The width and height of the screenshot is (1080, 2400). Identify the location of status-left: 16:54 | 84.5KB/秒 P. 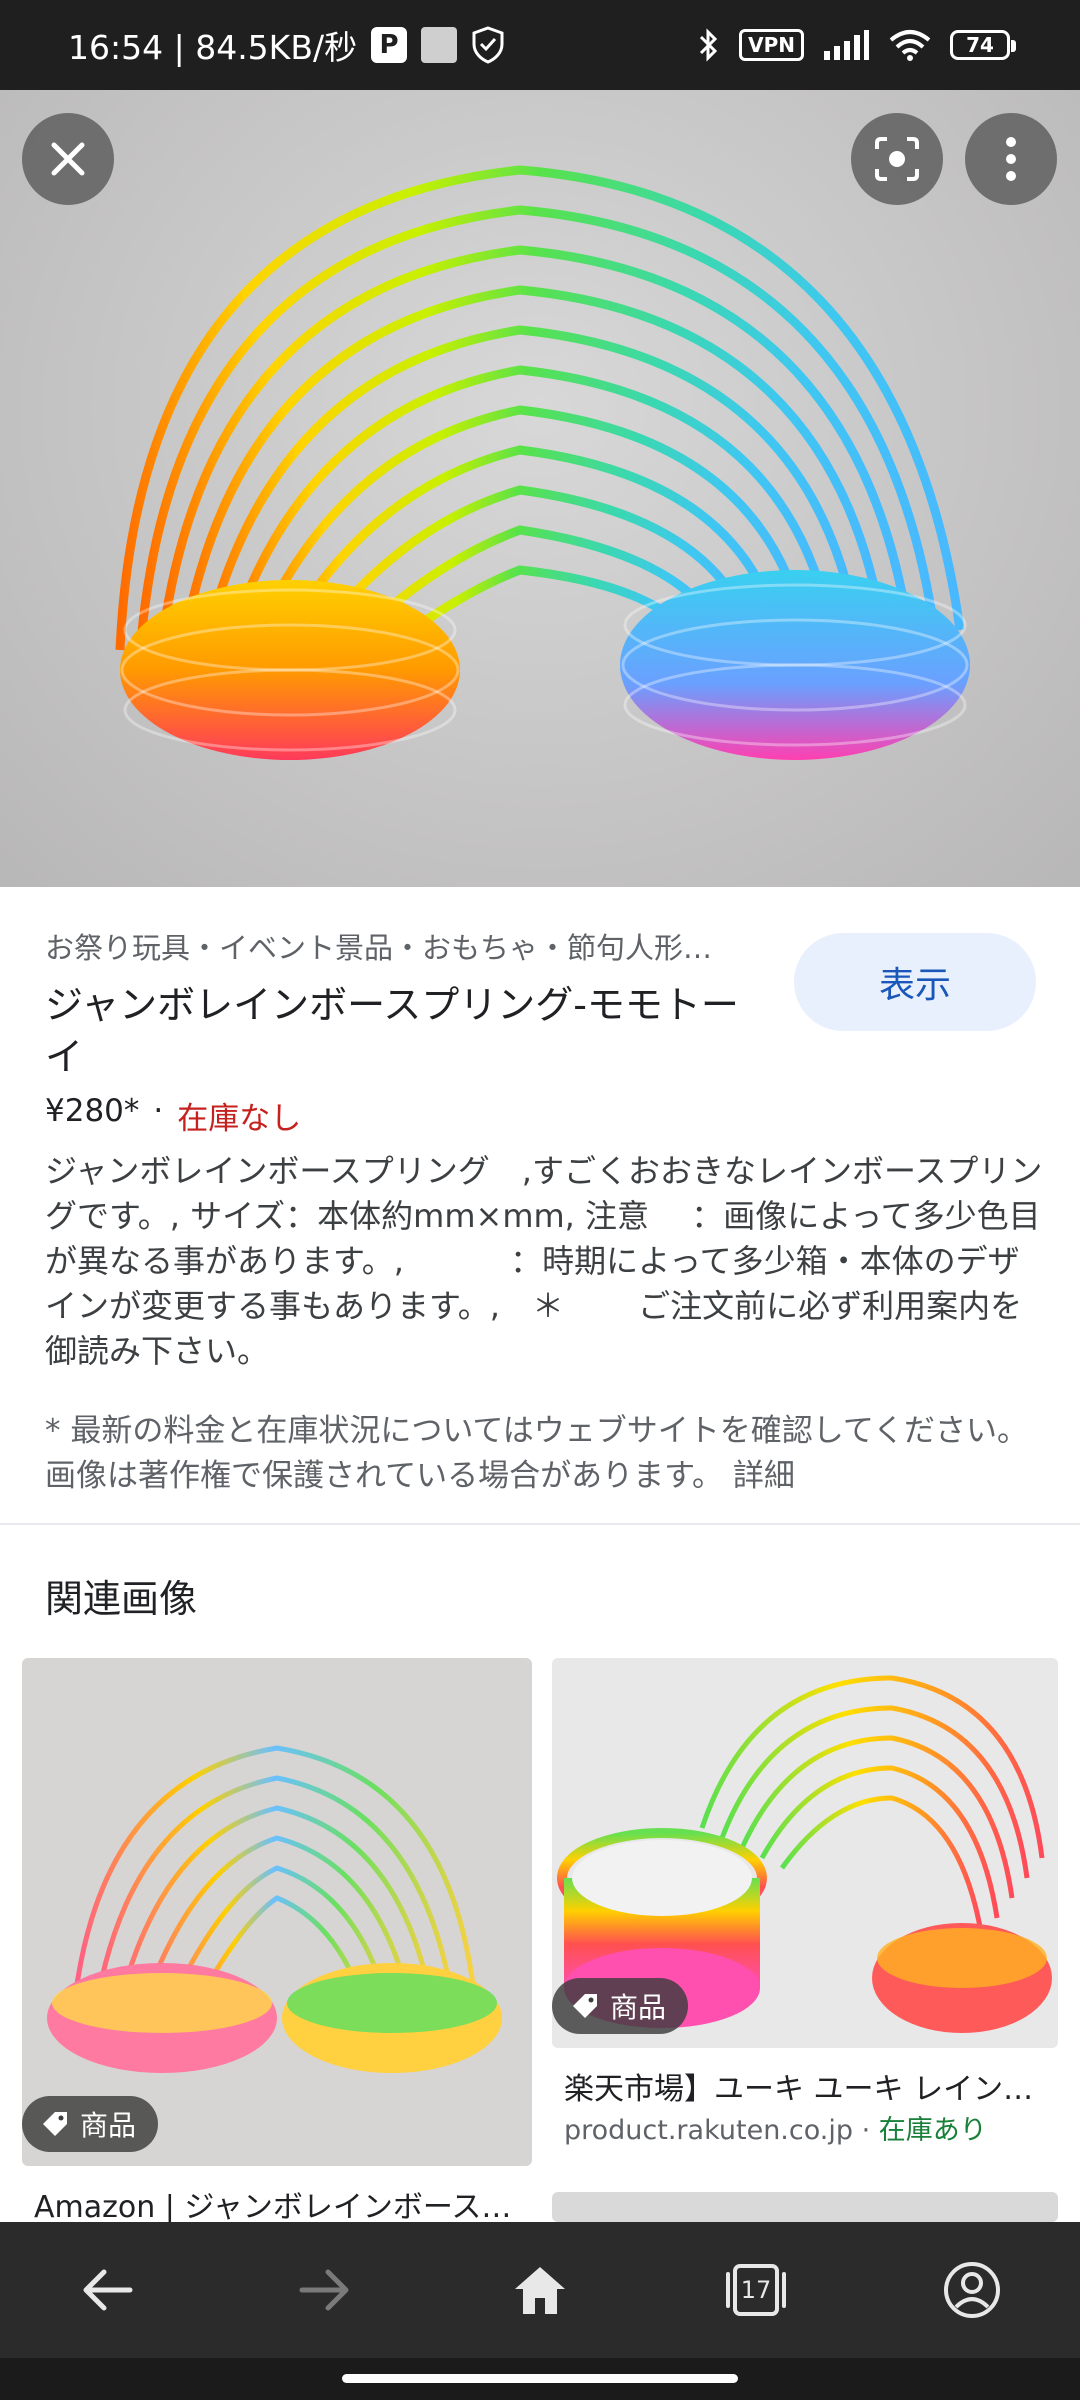
(286, 45).